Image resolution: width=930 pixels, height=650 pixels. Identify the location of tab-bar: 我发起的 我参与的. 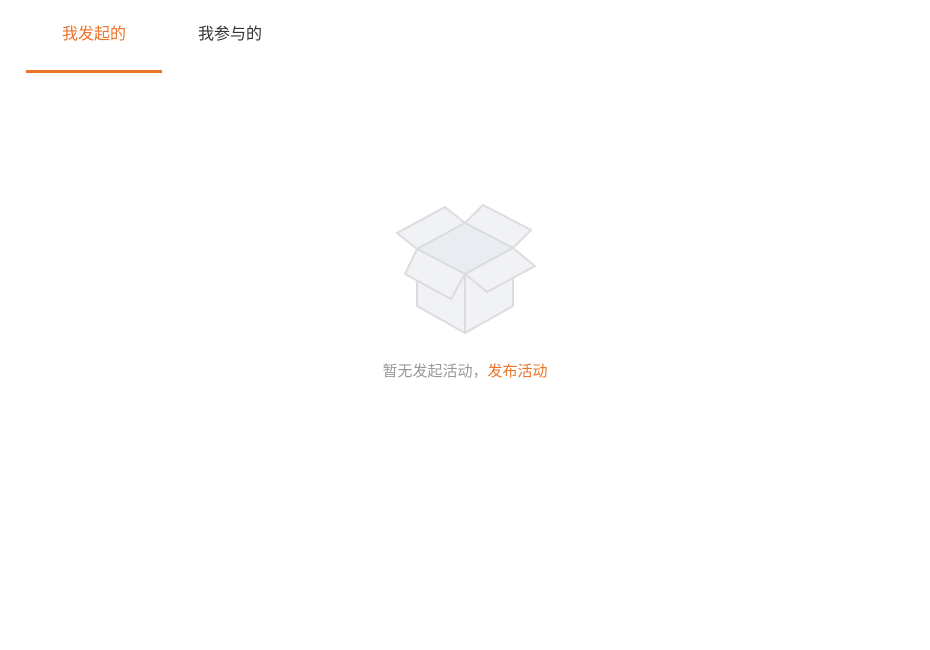
(162, 36).